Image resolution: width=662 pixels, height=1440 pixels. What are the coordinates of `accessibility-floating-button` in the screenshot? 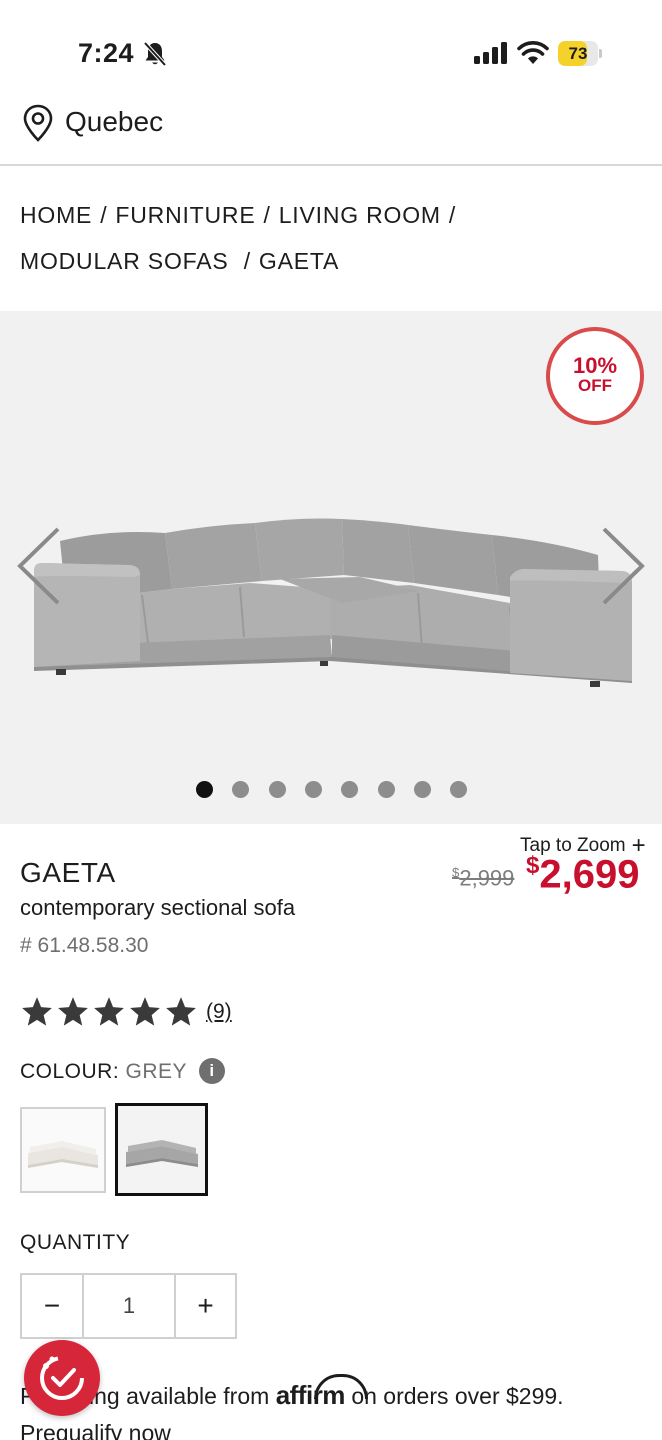 It's located at (62, 1378).